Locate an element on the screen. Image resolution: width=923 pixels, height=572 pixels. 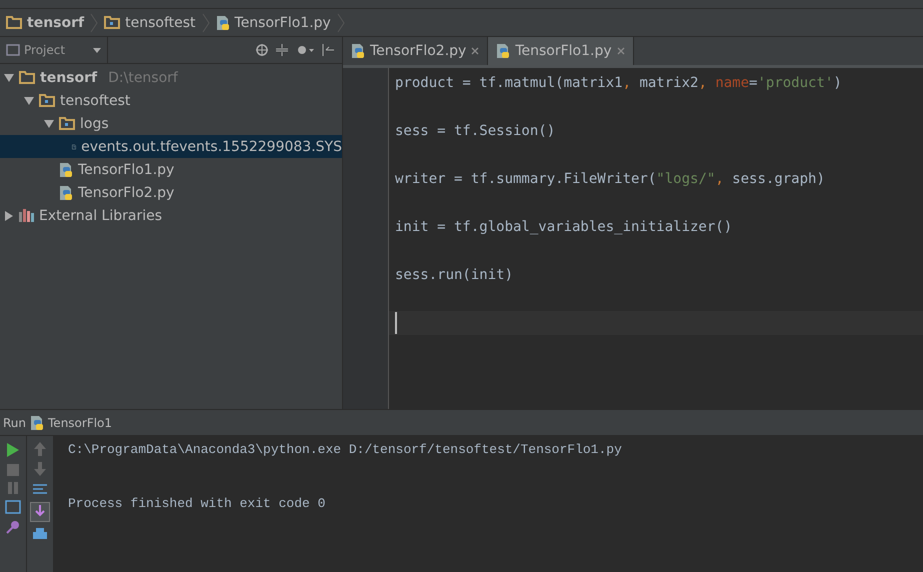
tree-item: tensorf D:\tensorf is located at coordinates (171, 77).